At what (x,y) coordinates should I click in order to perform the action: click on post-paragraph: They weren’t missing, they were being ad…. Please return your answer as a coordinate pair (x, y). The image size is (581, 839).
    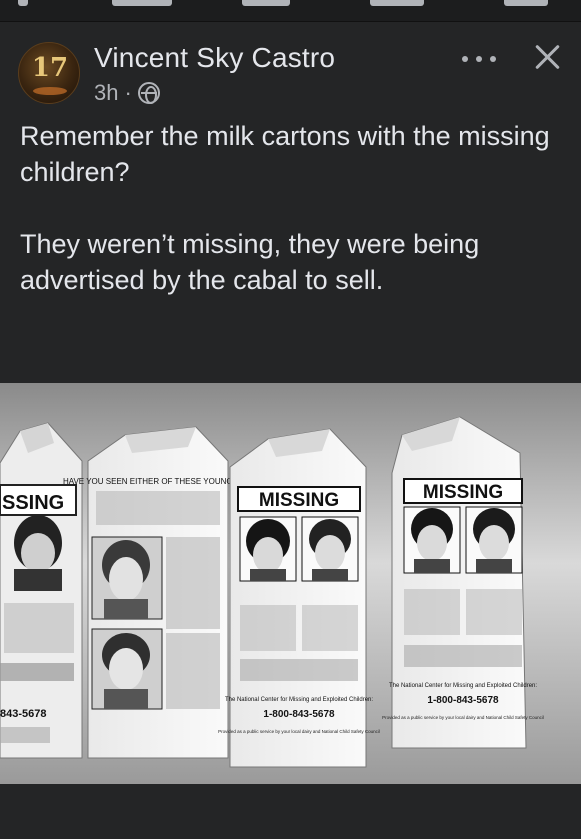
    Looking at the image, I should click on (250, 262).